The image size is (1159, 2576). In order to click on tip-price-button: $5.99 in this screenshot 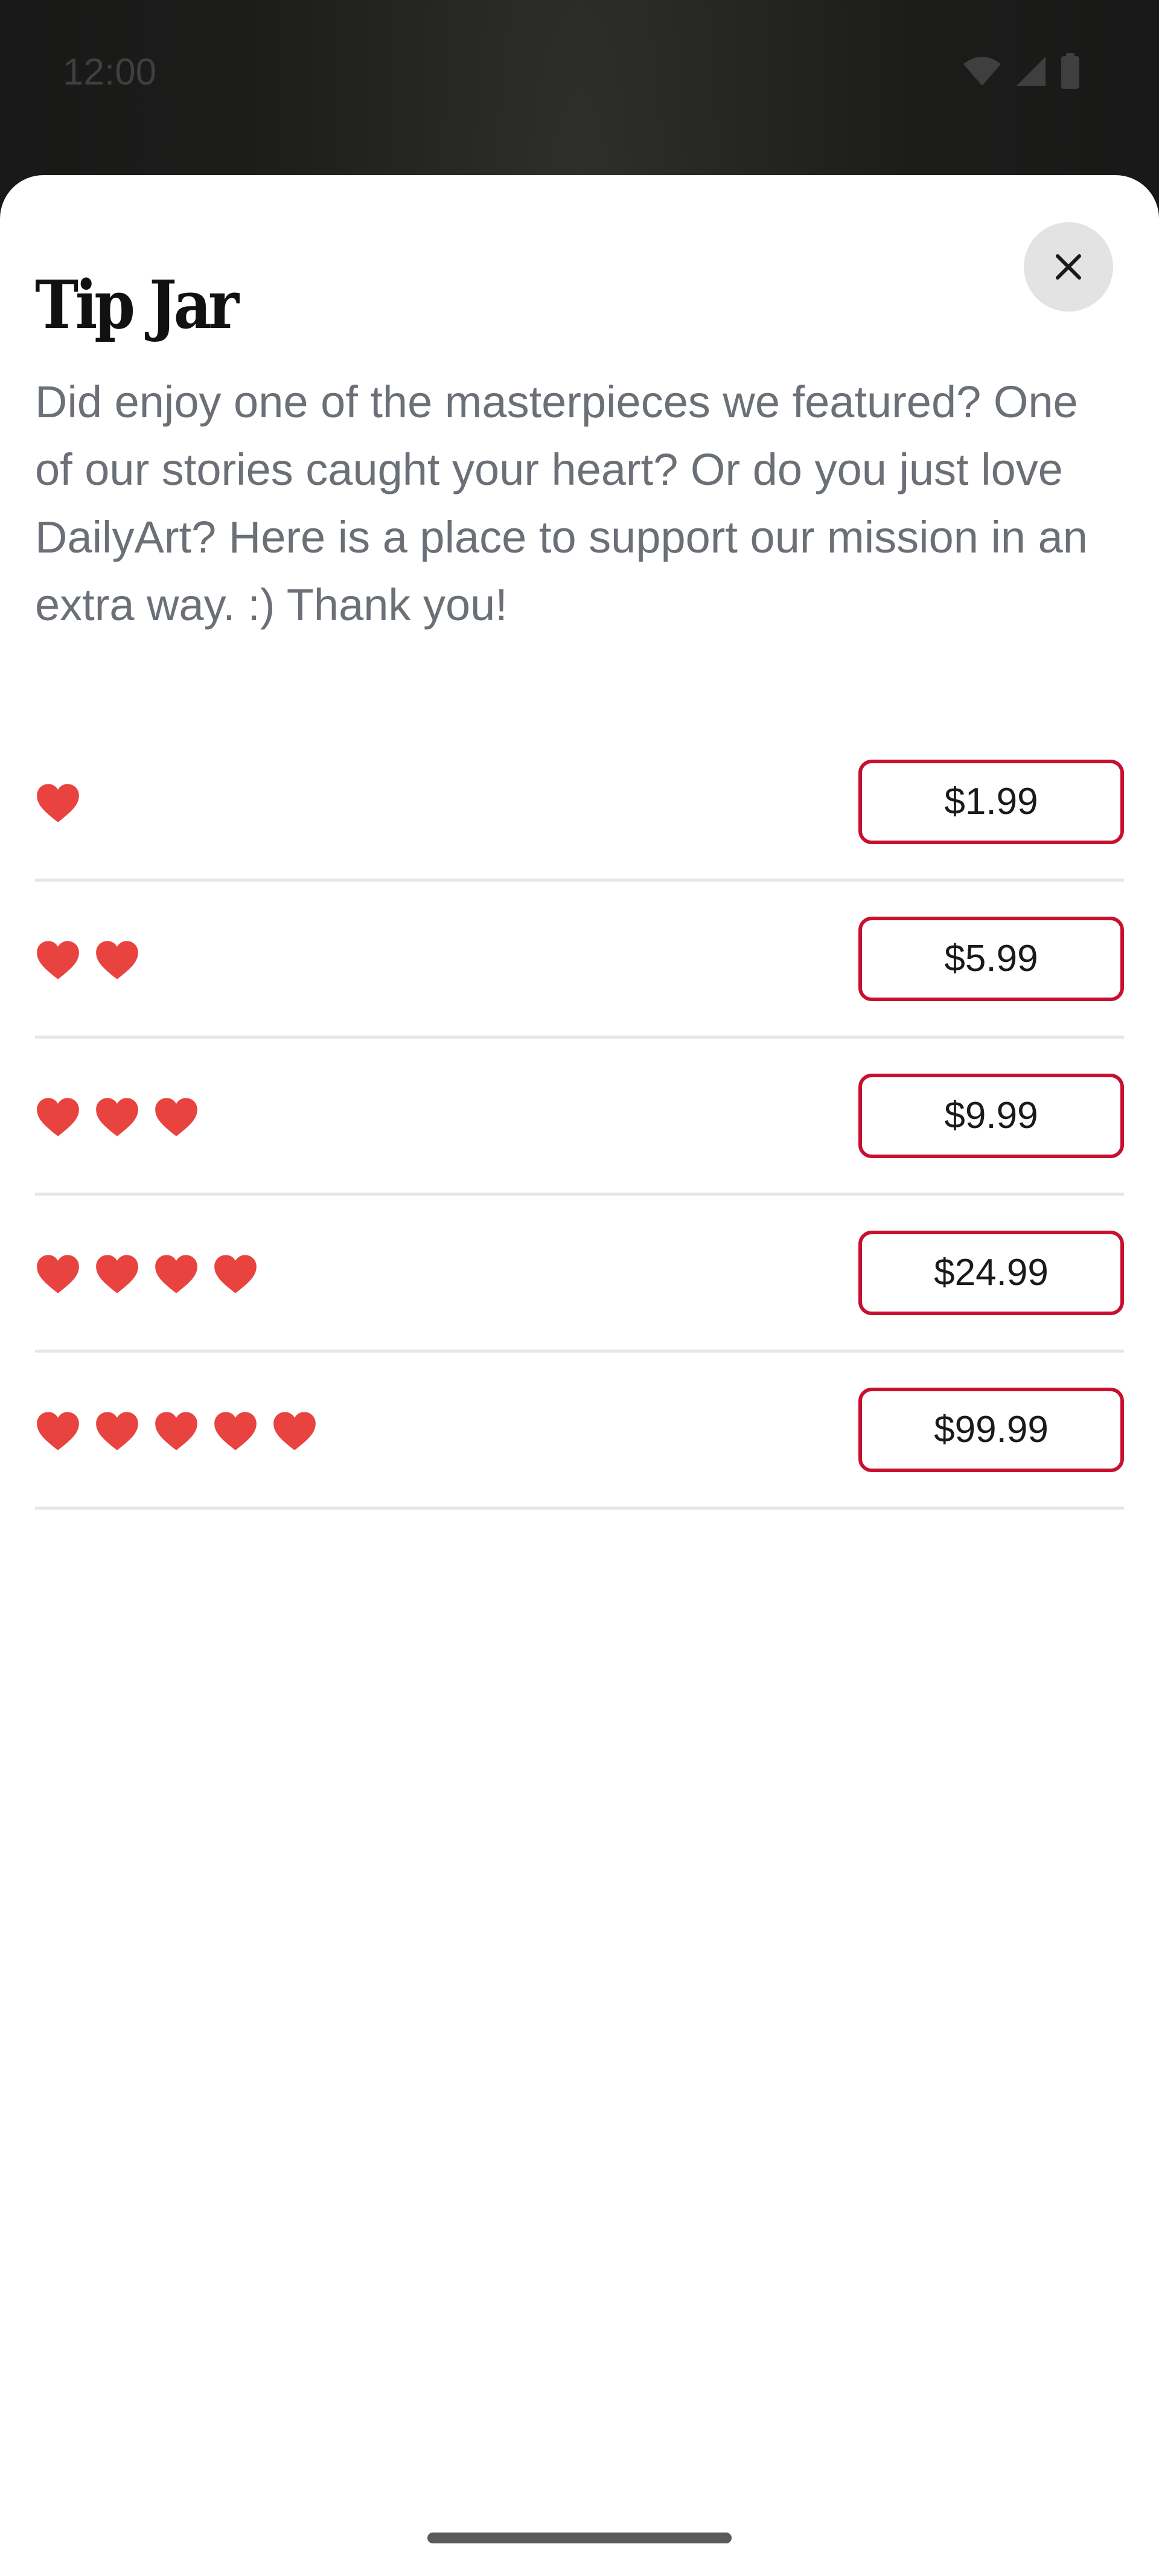, I will do `click(991, 958)`.